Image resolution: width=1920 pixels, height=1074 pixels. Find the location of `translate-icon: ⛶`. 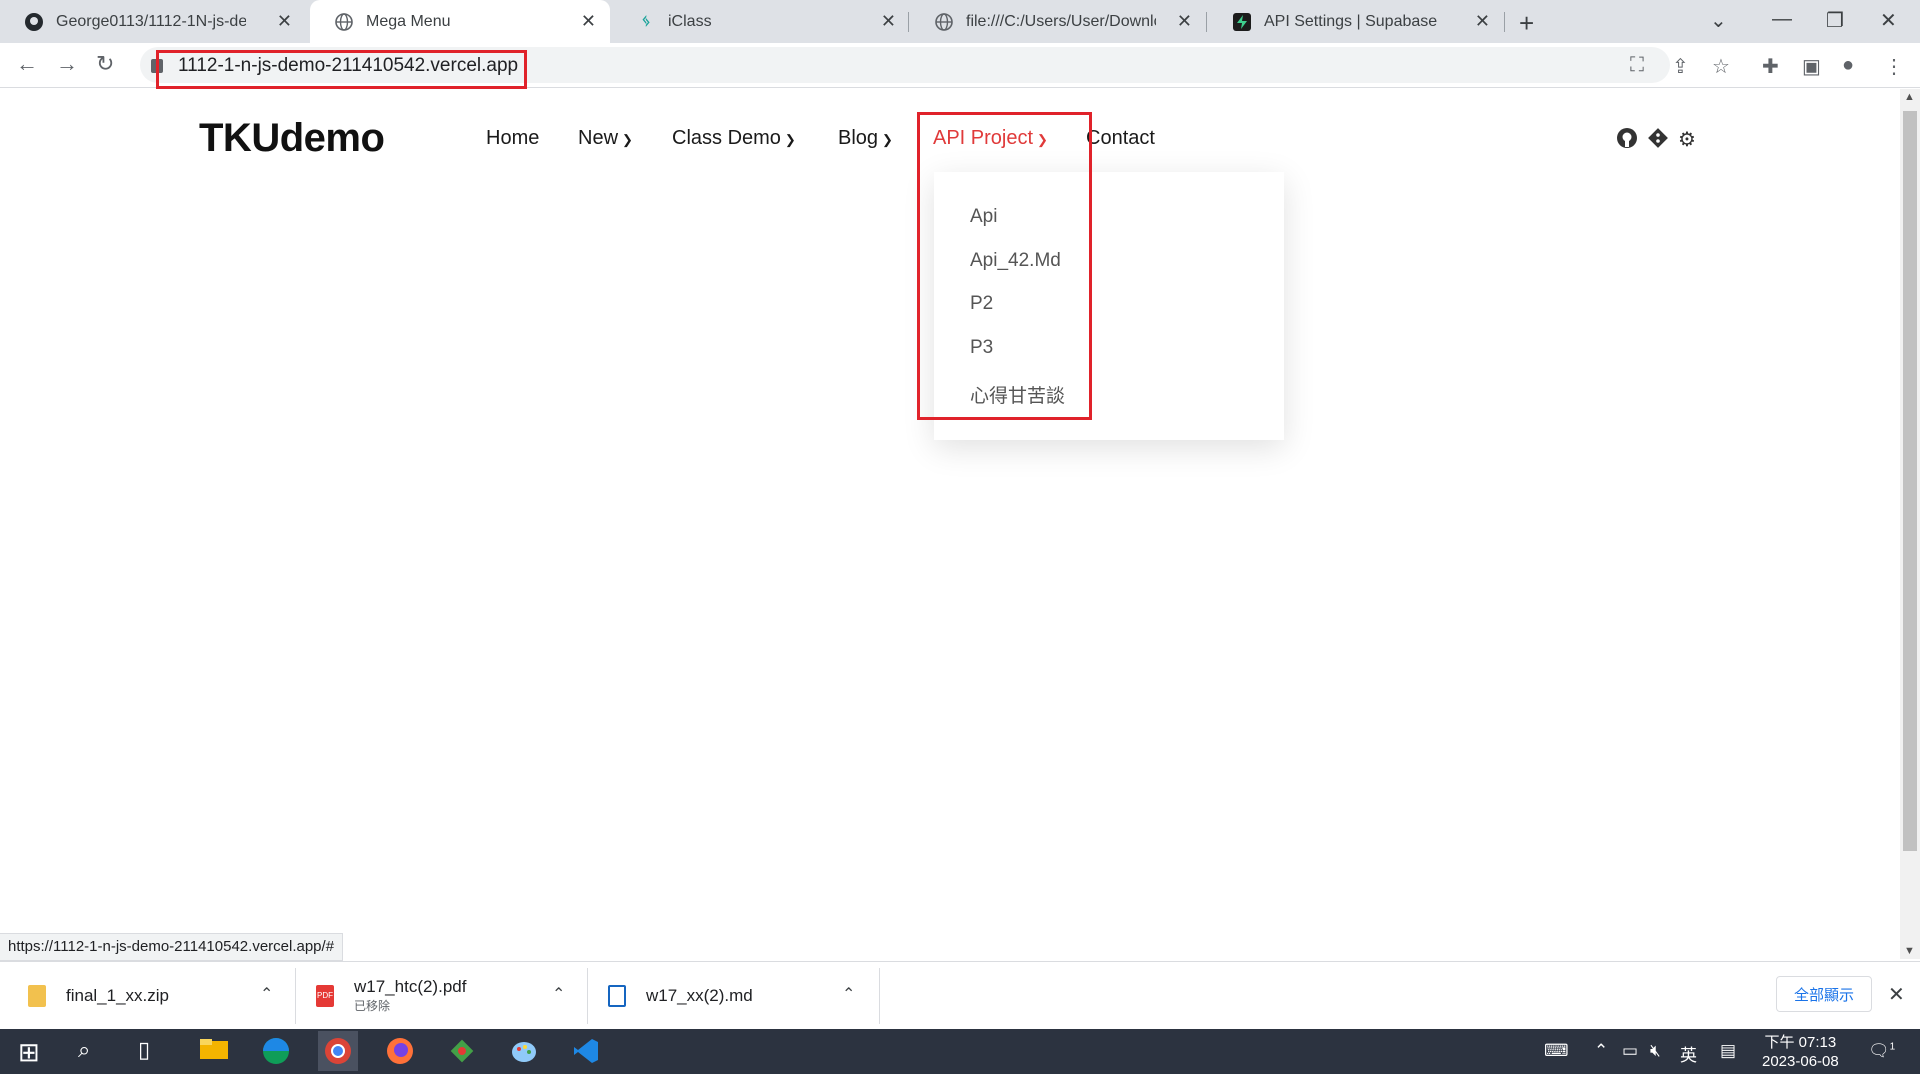

translate-icon: ⛶ is located at coordinates (1637, 65).